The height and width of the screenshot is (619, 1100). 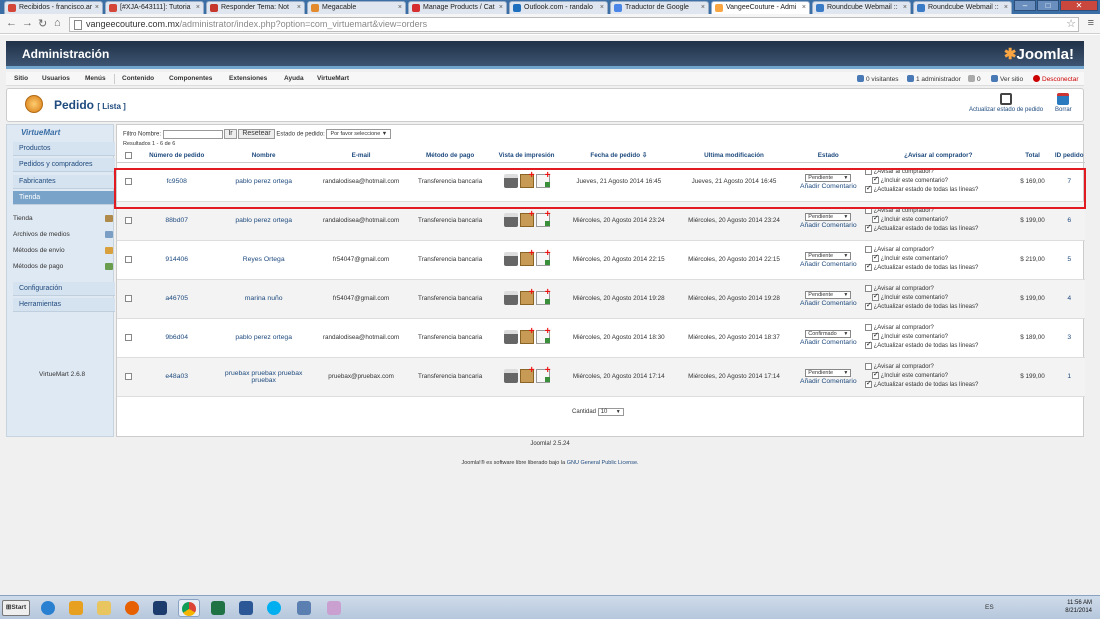 I want to click on order-id-link: 6, so click(x=1069, y=220).